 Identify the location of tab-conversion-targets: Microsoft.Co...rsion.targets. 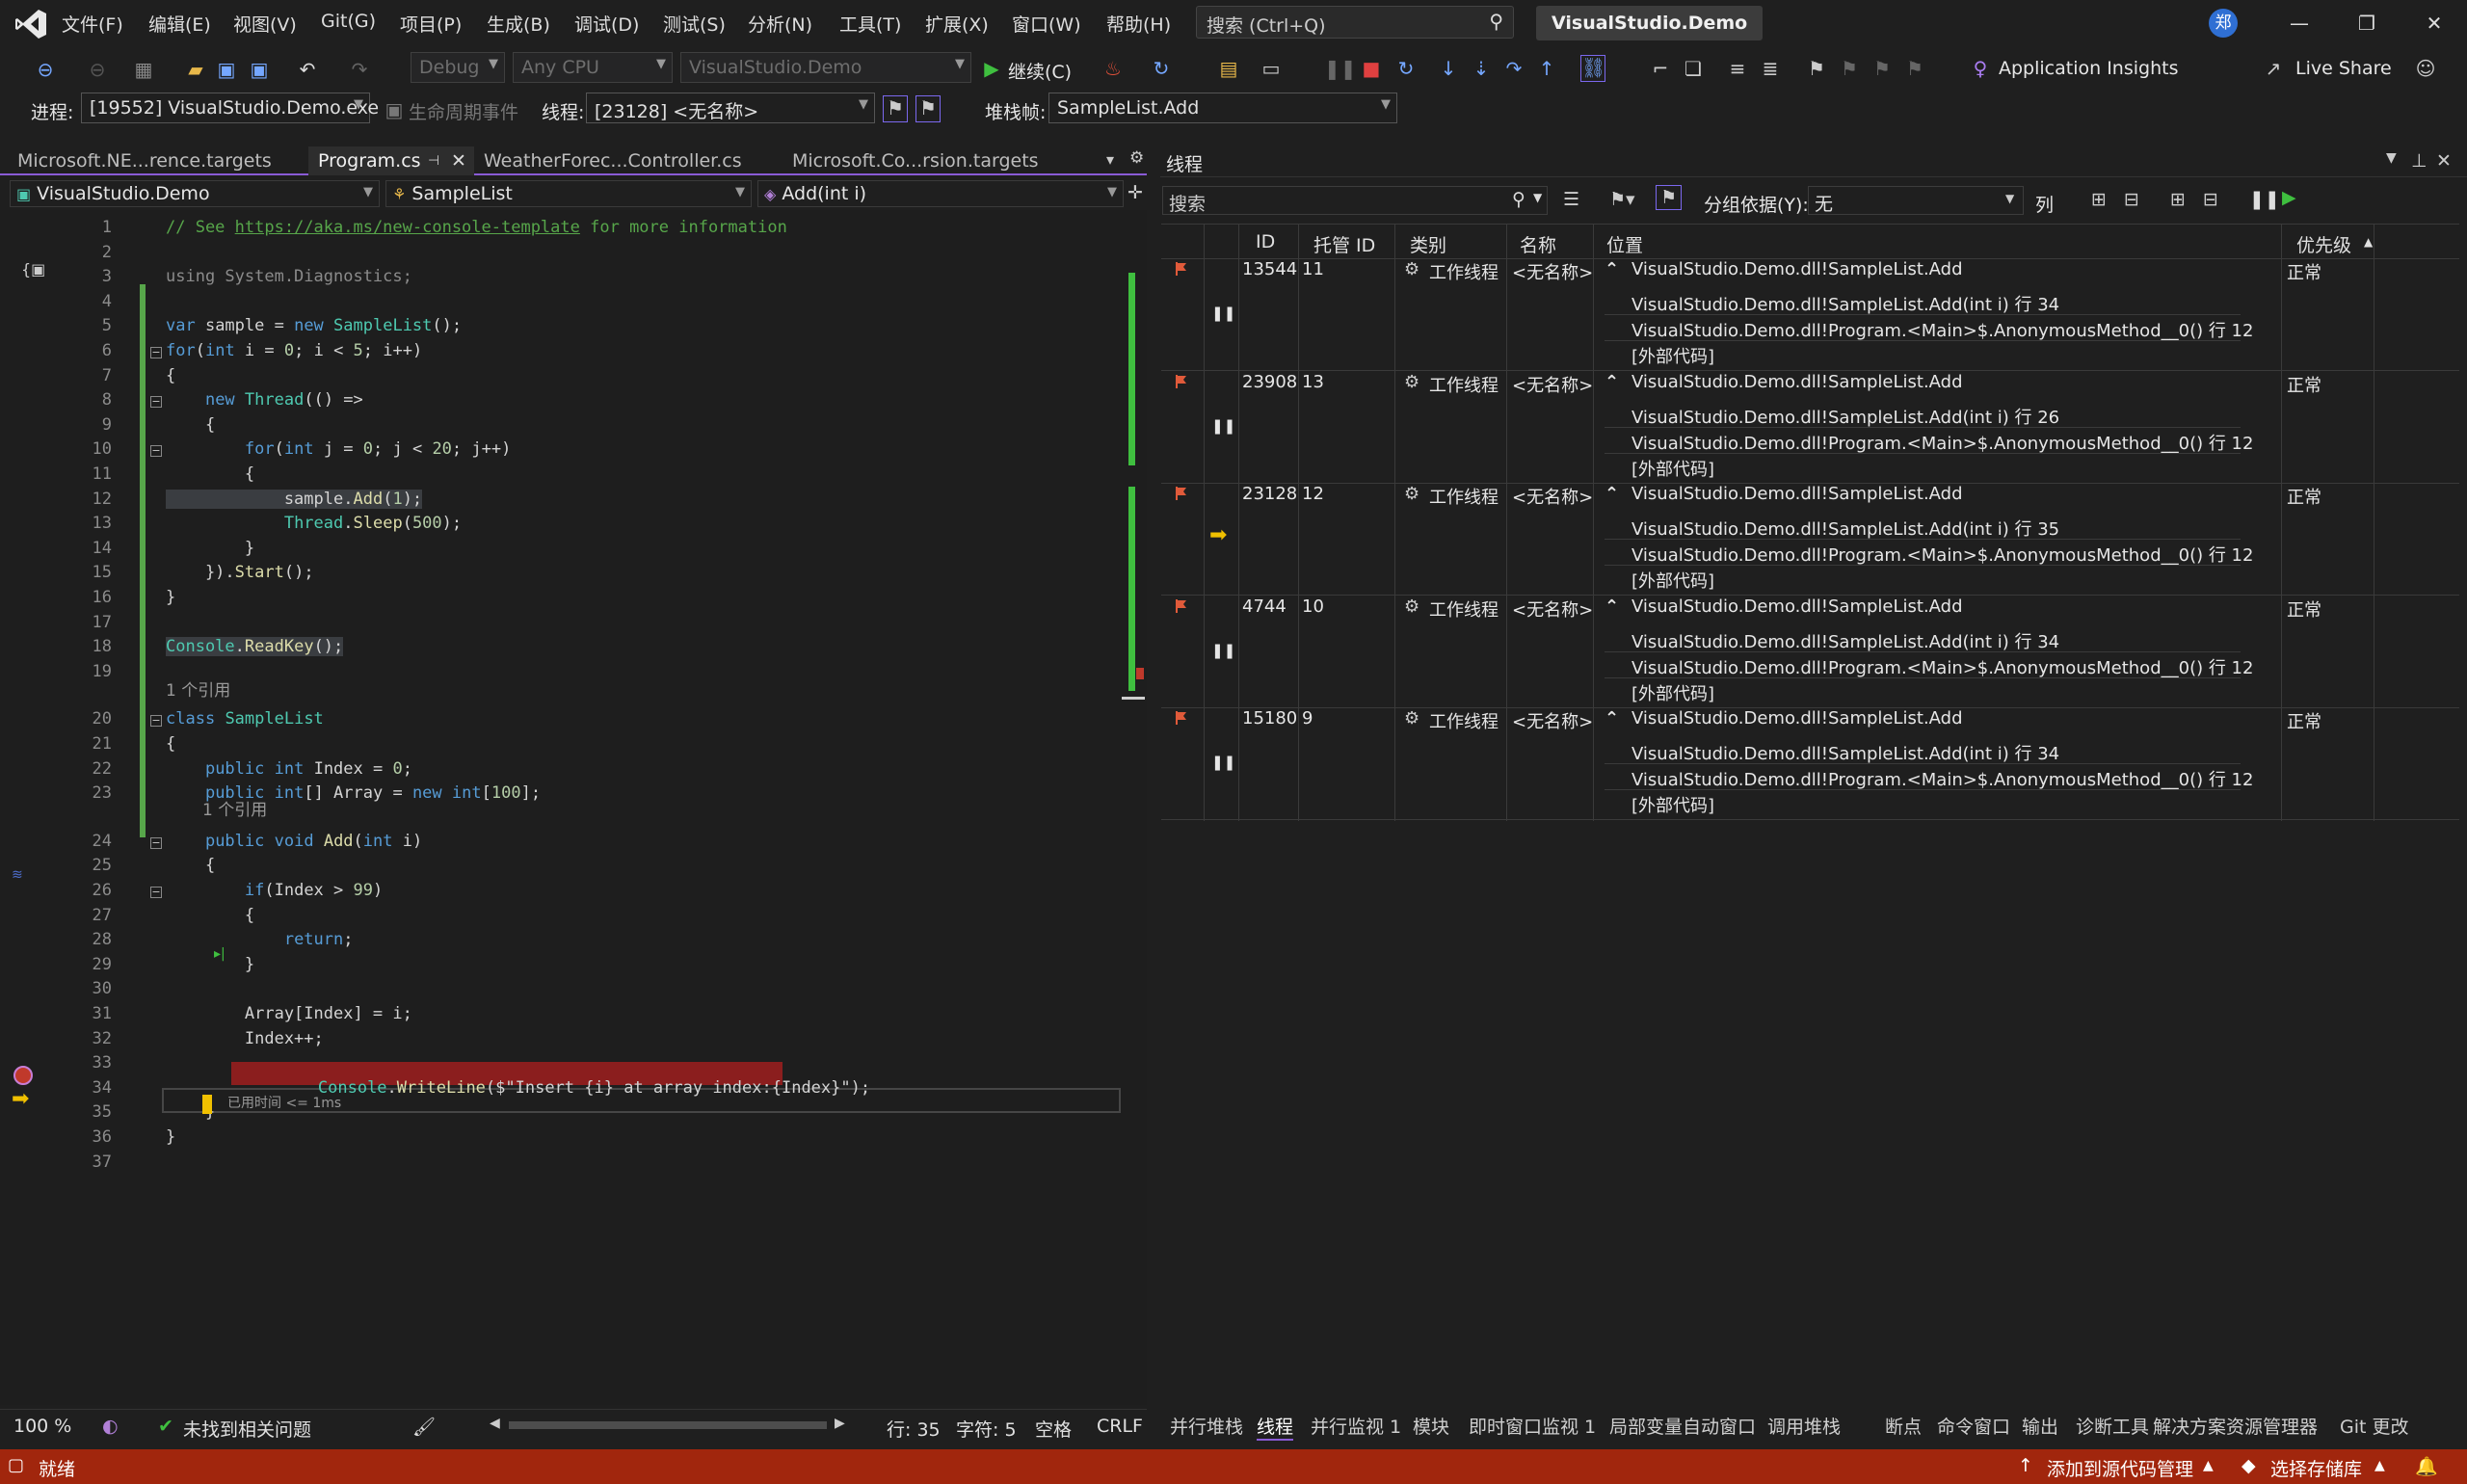
(915, 160).